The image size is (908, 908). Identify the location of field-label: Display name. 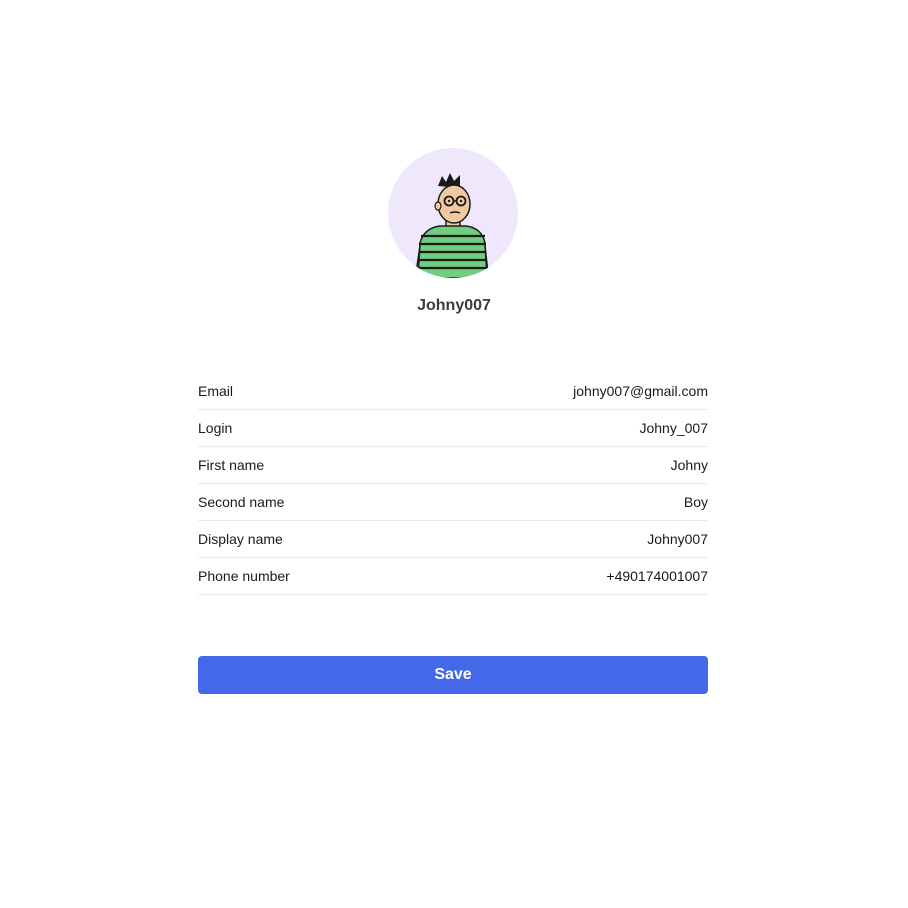
(240, 539).